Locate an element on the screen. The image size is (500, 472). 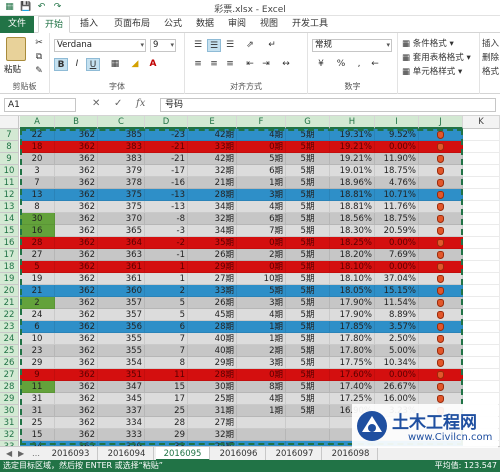
cell-a: 8 is located at coordinates (37, 207).